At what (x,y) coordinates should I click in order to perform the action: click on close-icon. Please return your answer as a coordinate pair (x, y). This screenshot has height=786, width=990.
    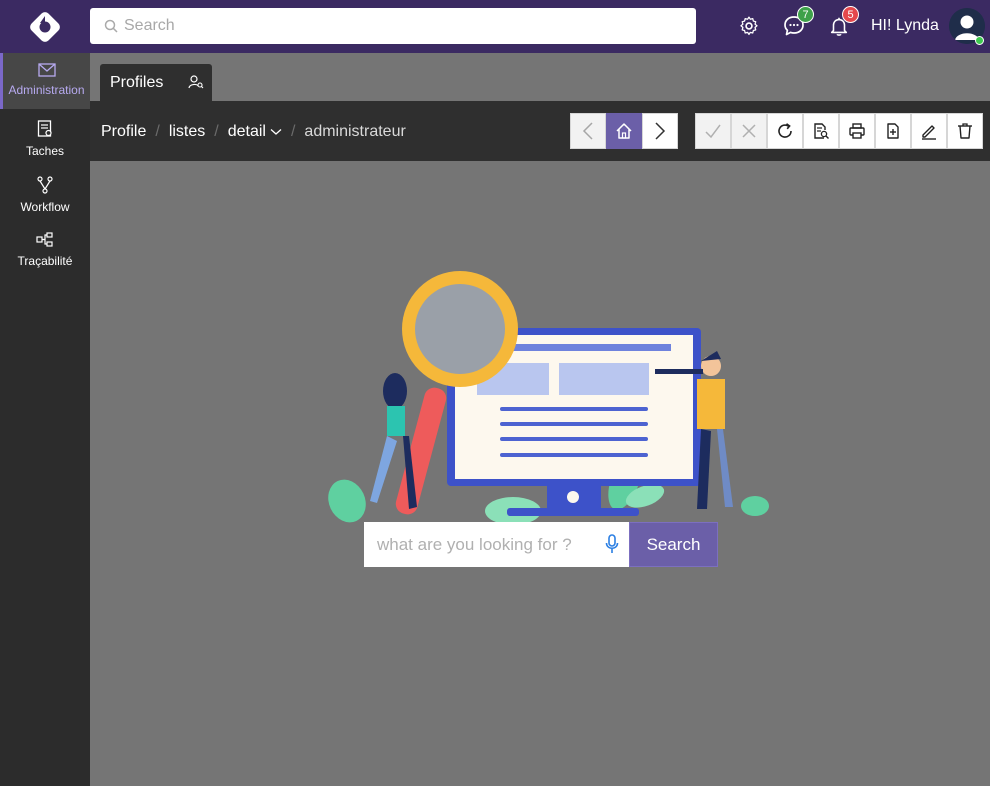
    Looking at the image, I should click on (749, 131).